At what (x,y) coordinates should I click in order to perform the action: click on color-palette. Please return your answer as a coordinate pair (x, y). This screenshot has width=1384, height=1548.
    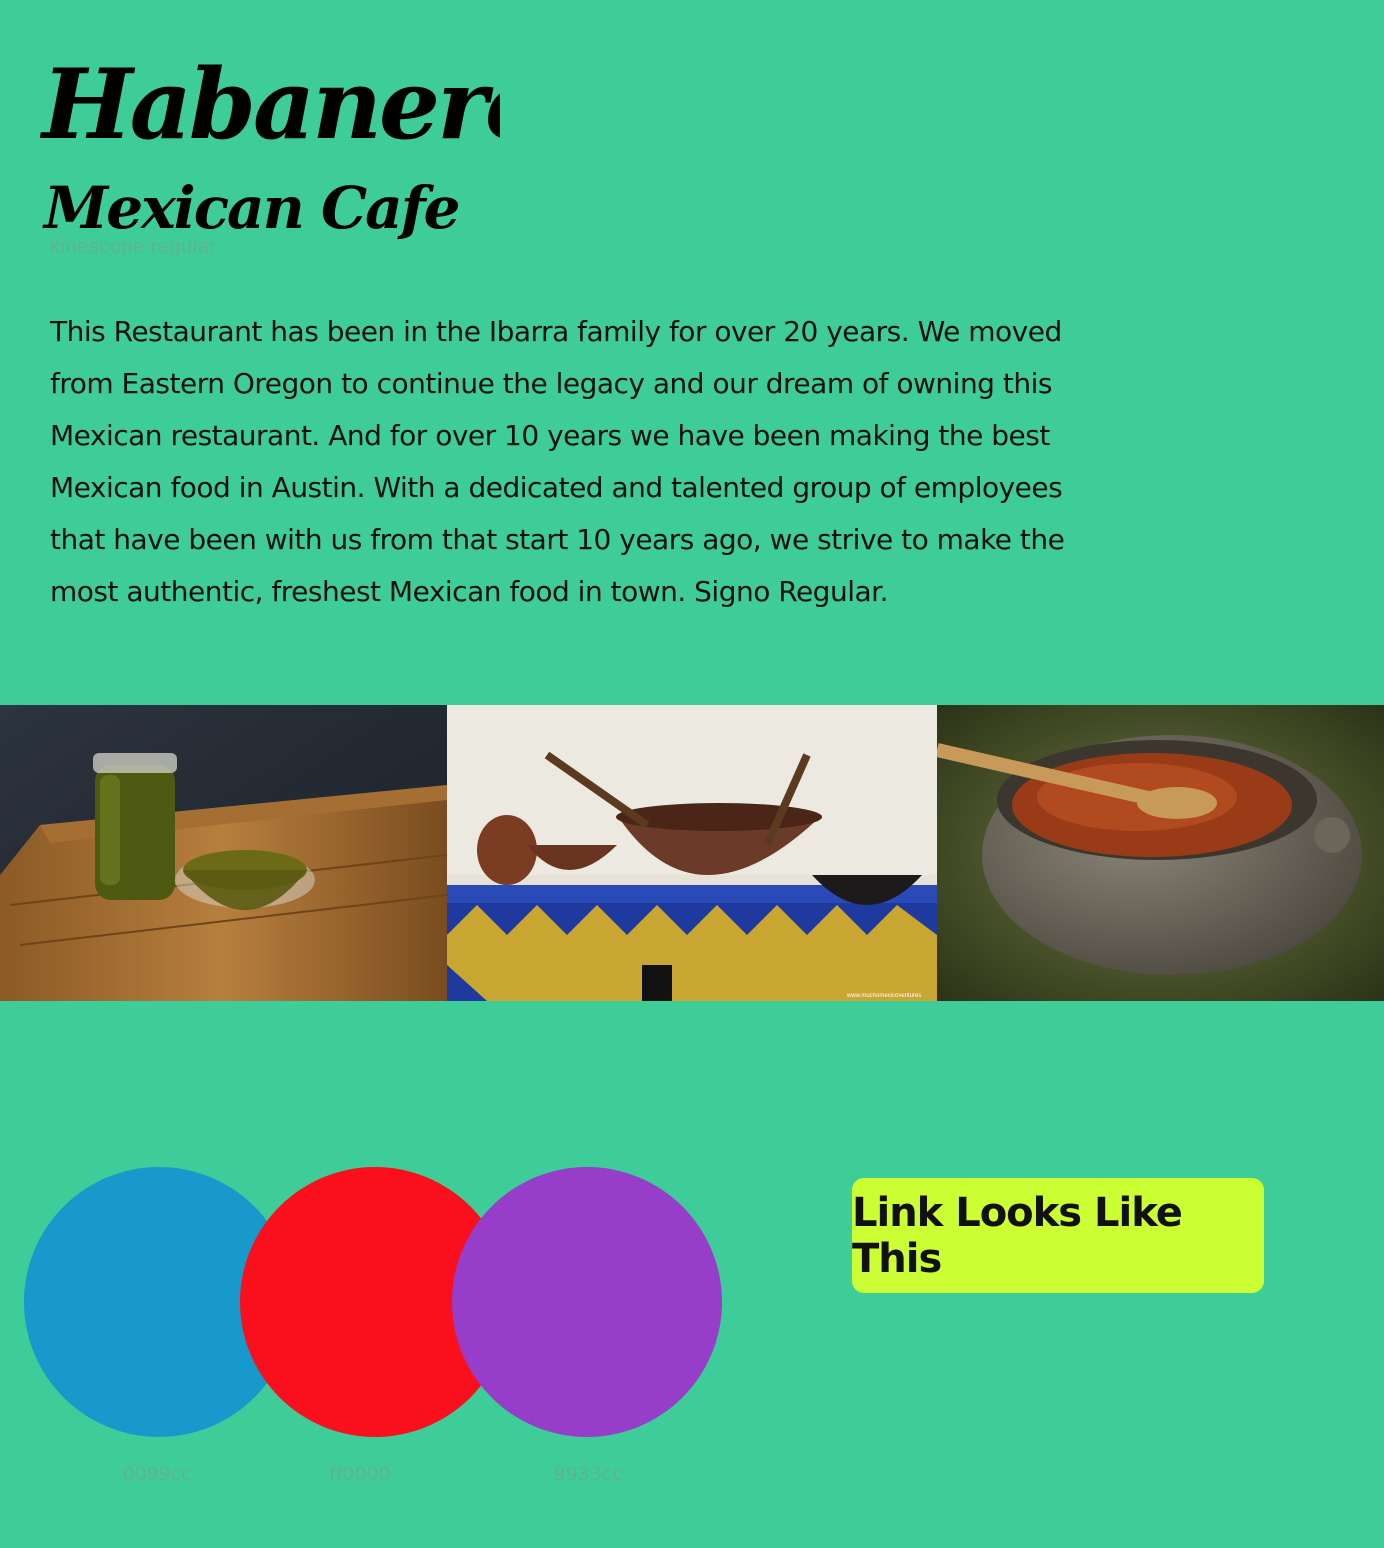
    Looking at the image, I should click on (380, 1335).